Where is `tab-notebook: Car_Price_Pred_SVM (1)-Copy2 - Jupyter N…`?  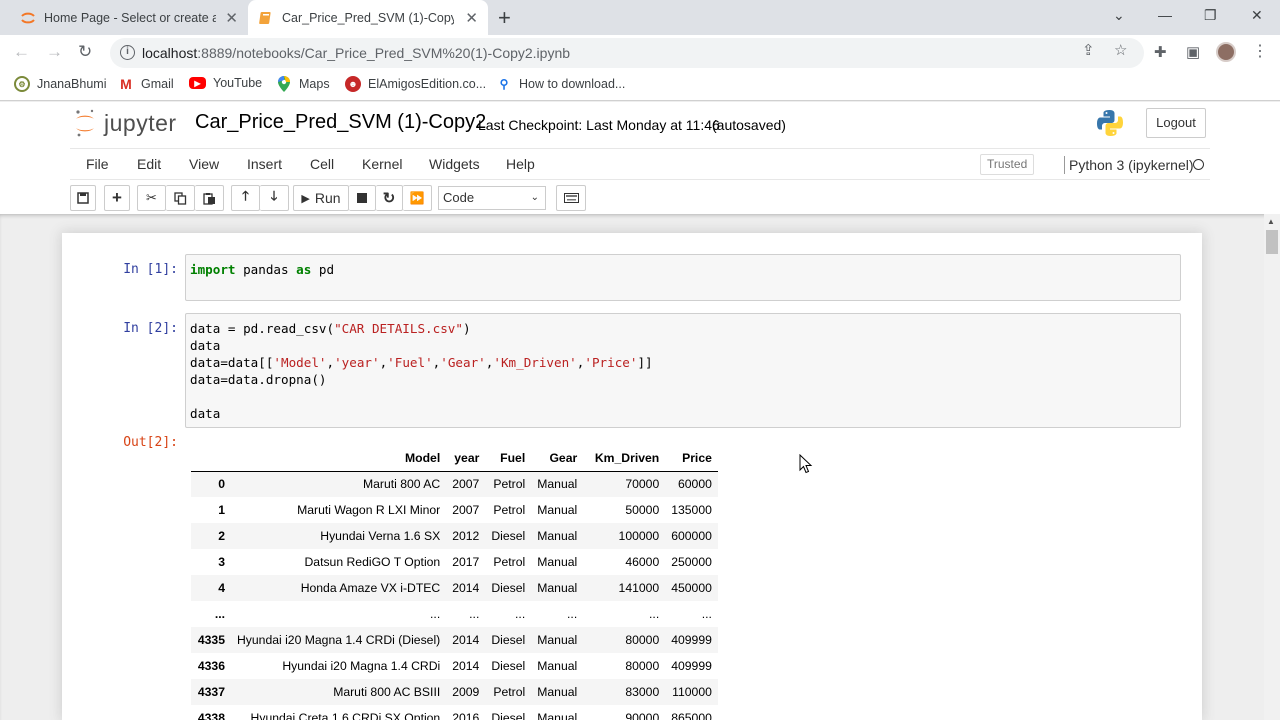 tab-notebook: Car_Price_Pred_SVM (1)-Copy2 - Jupyter N… is located at coordinates (368, 17).